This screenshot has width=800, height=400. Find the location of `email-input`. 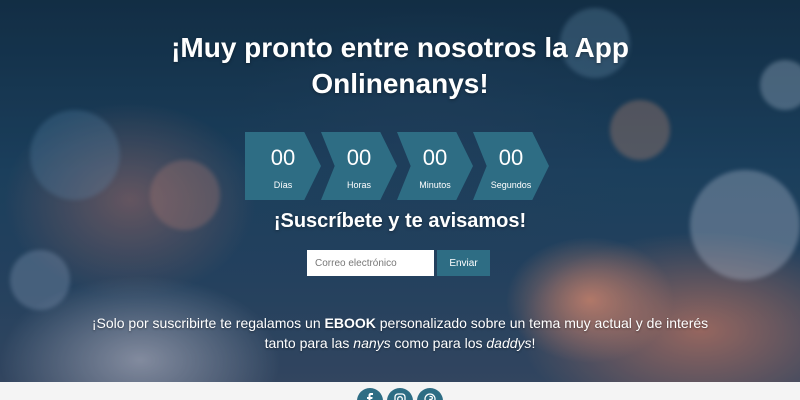

email-input is located at coordinates (370, 263).